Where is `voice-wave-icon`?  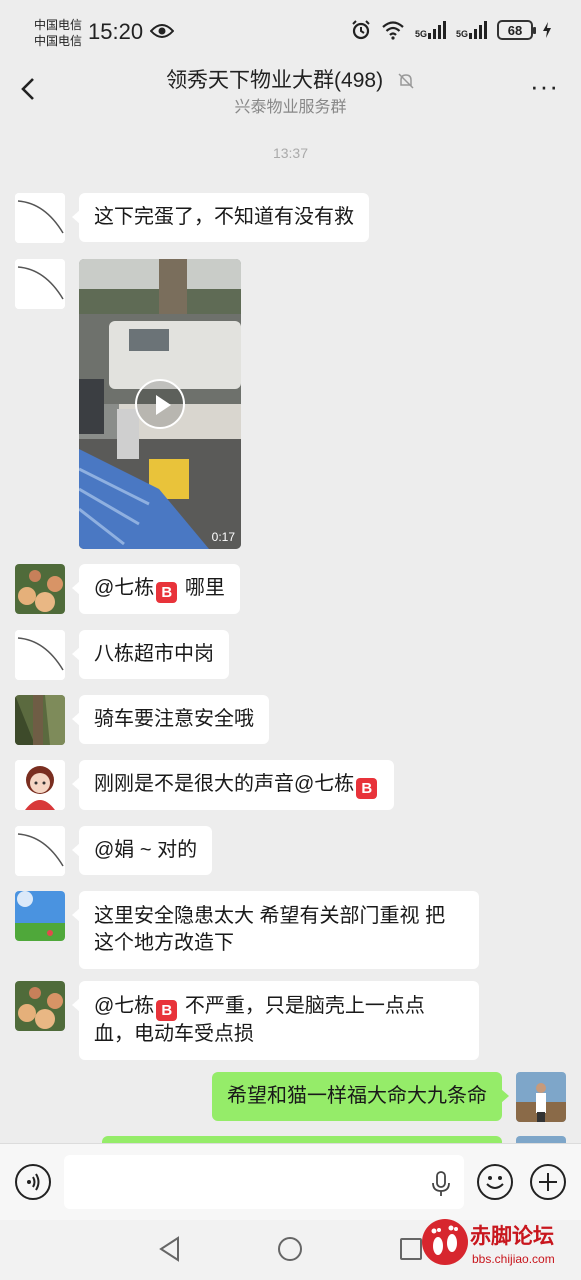
voice-wave-icon is located at coordinates (33, 1182).